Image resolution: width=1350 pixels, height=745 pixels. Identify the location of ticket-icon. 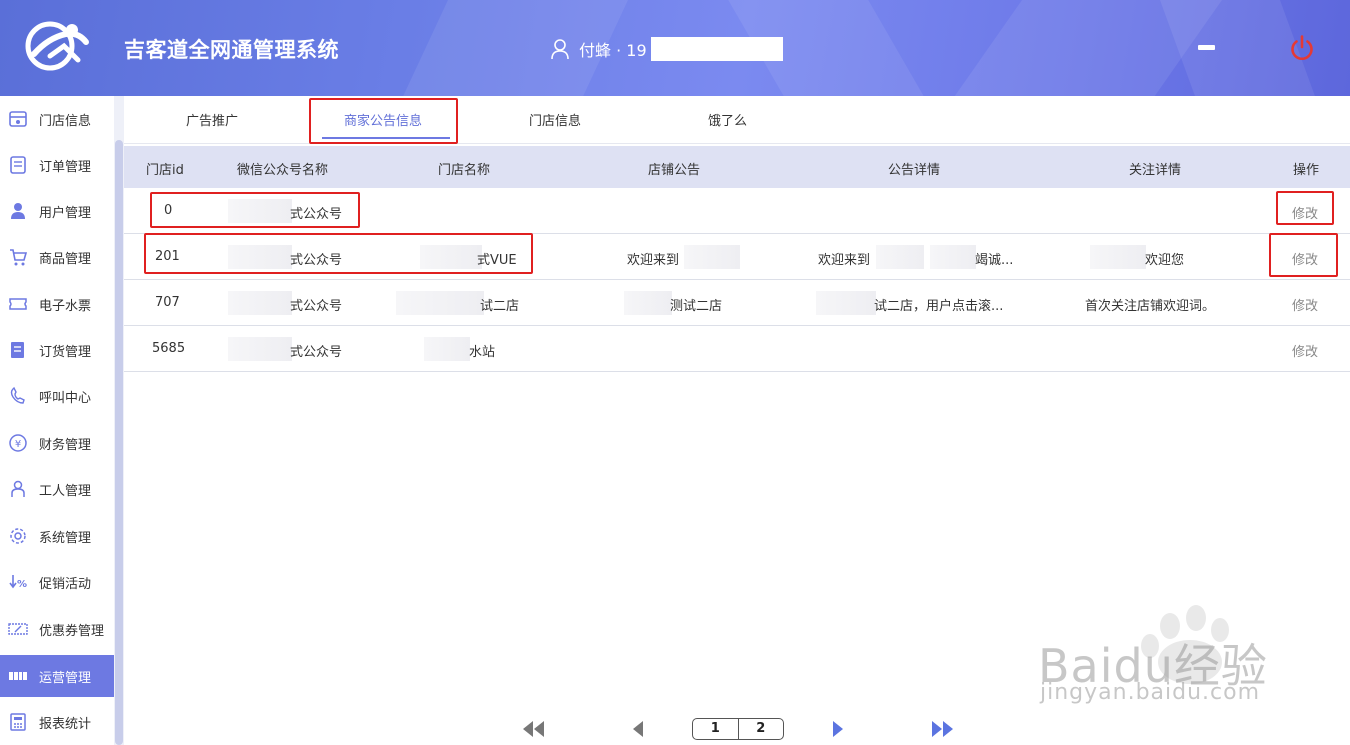
(18, 304).